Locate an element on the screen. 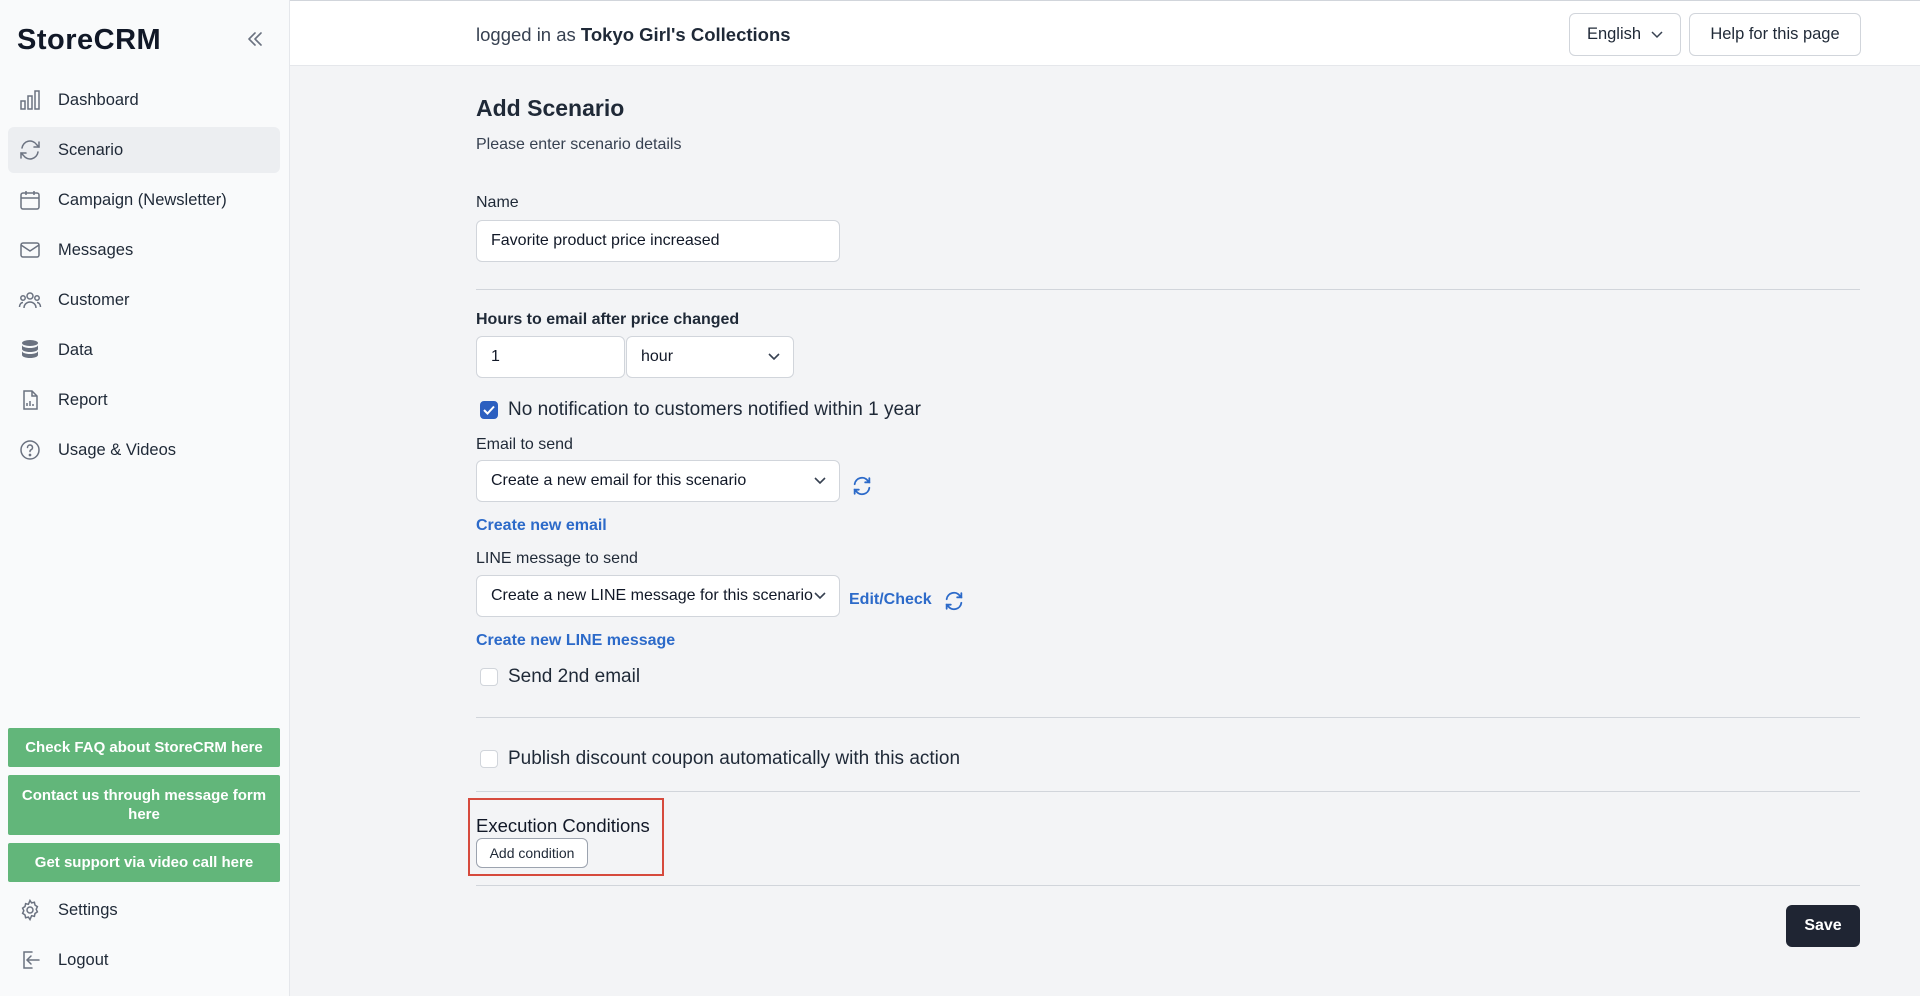  language-dropdown: English is located at coordinates (1625, 34).